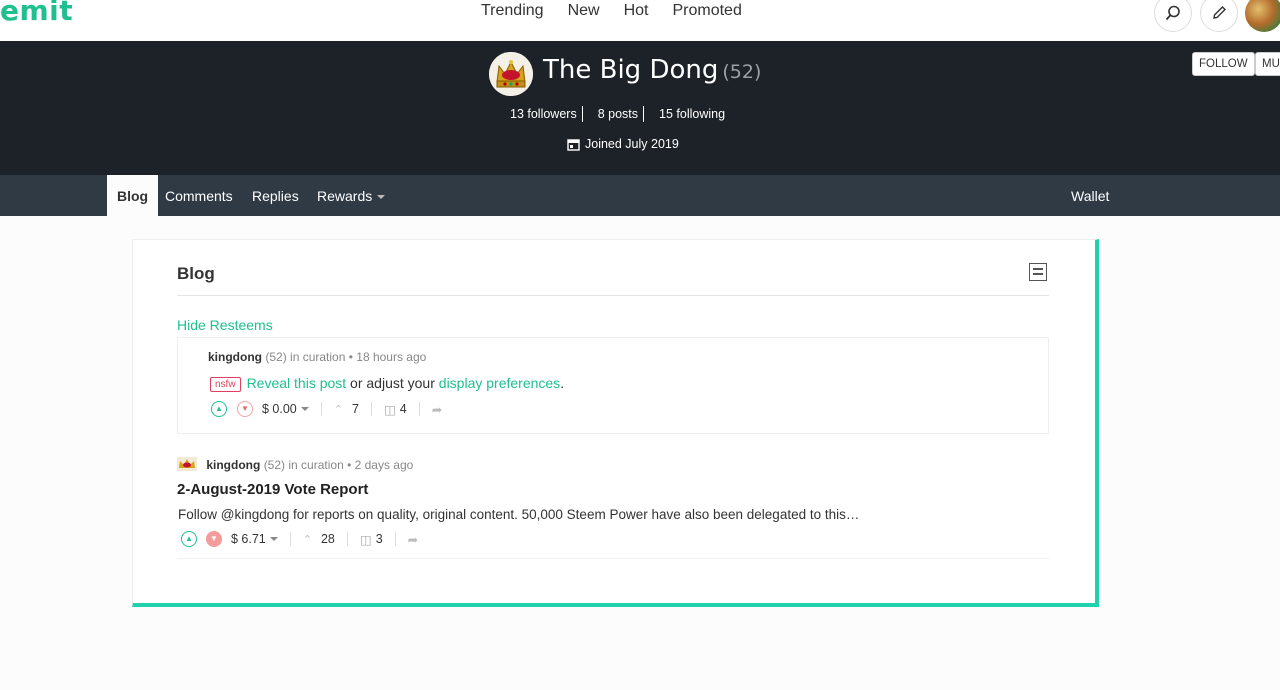 Image resolution: width=1280 pixels, height=690 pixels. Describe the element at coordinates (225, 384) in the screenshot. I see `nsfw-tag: nsfw` at that location.